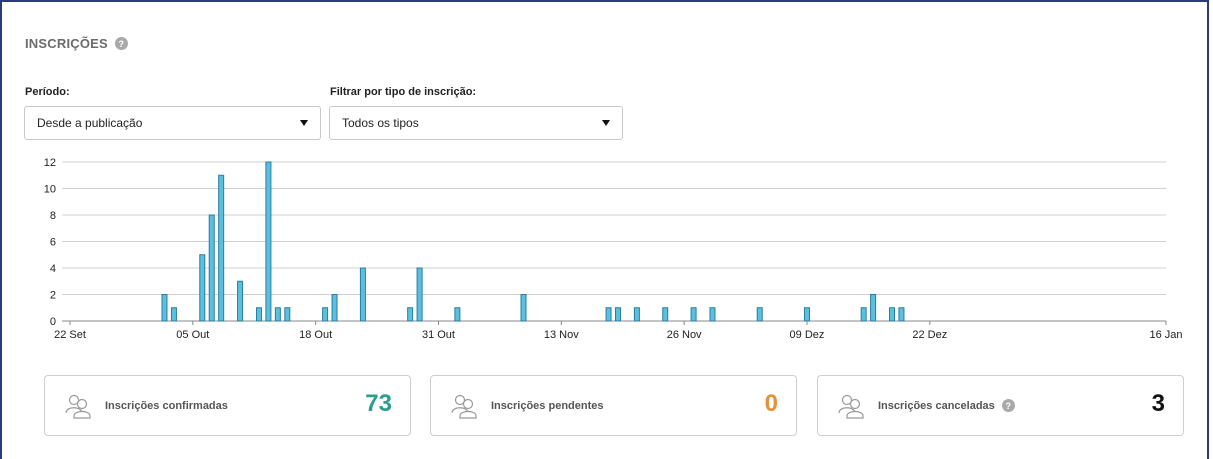 The image size is (1213, 459). What do you see at coordinates (50, 163) in the screenshot?
I see `y-tick-label: 12` at bounding box center [50, 163].